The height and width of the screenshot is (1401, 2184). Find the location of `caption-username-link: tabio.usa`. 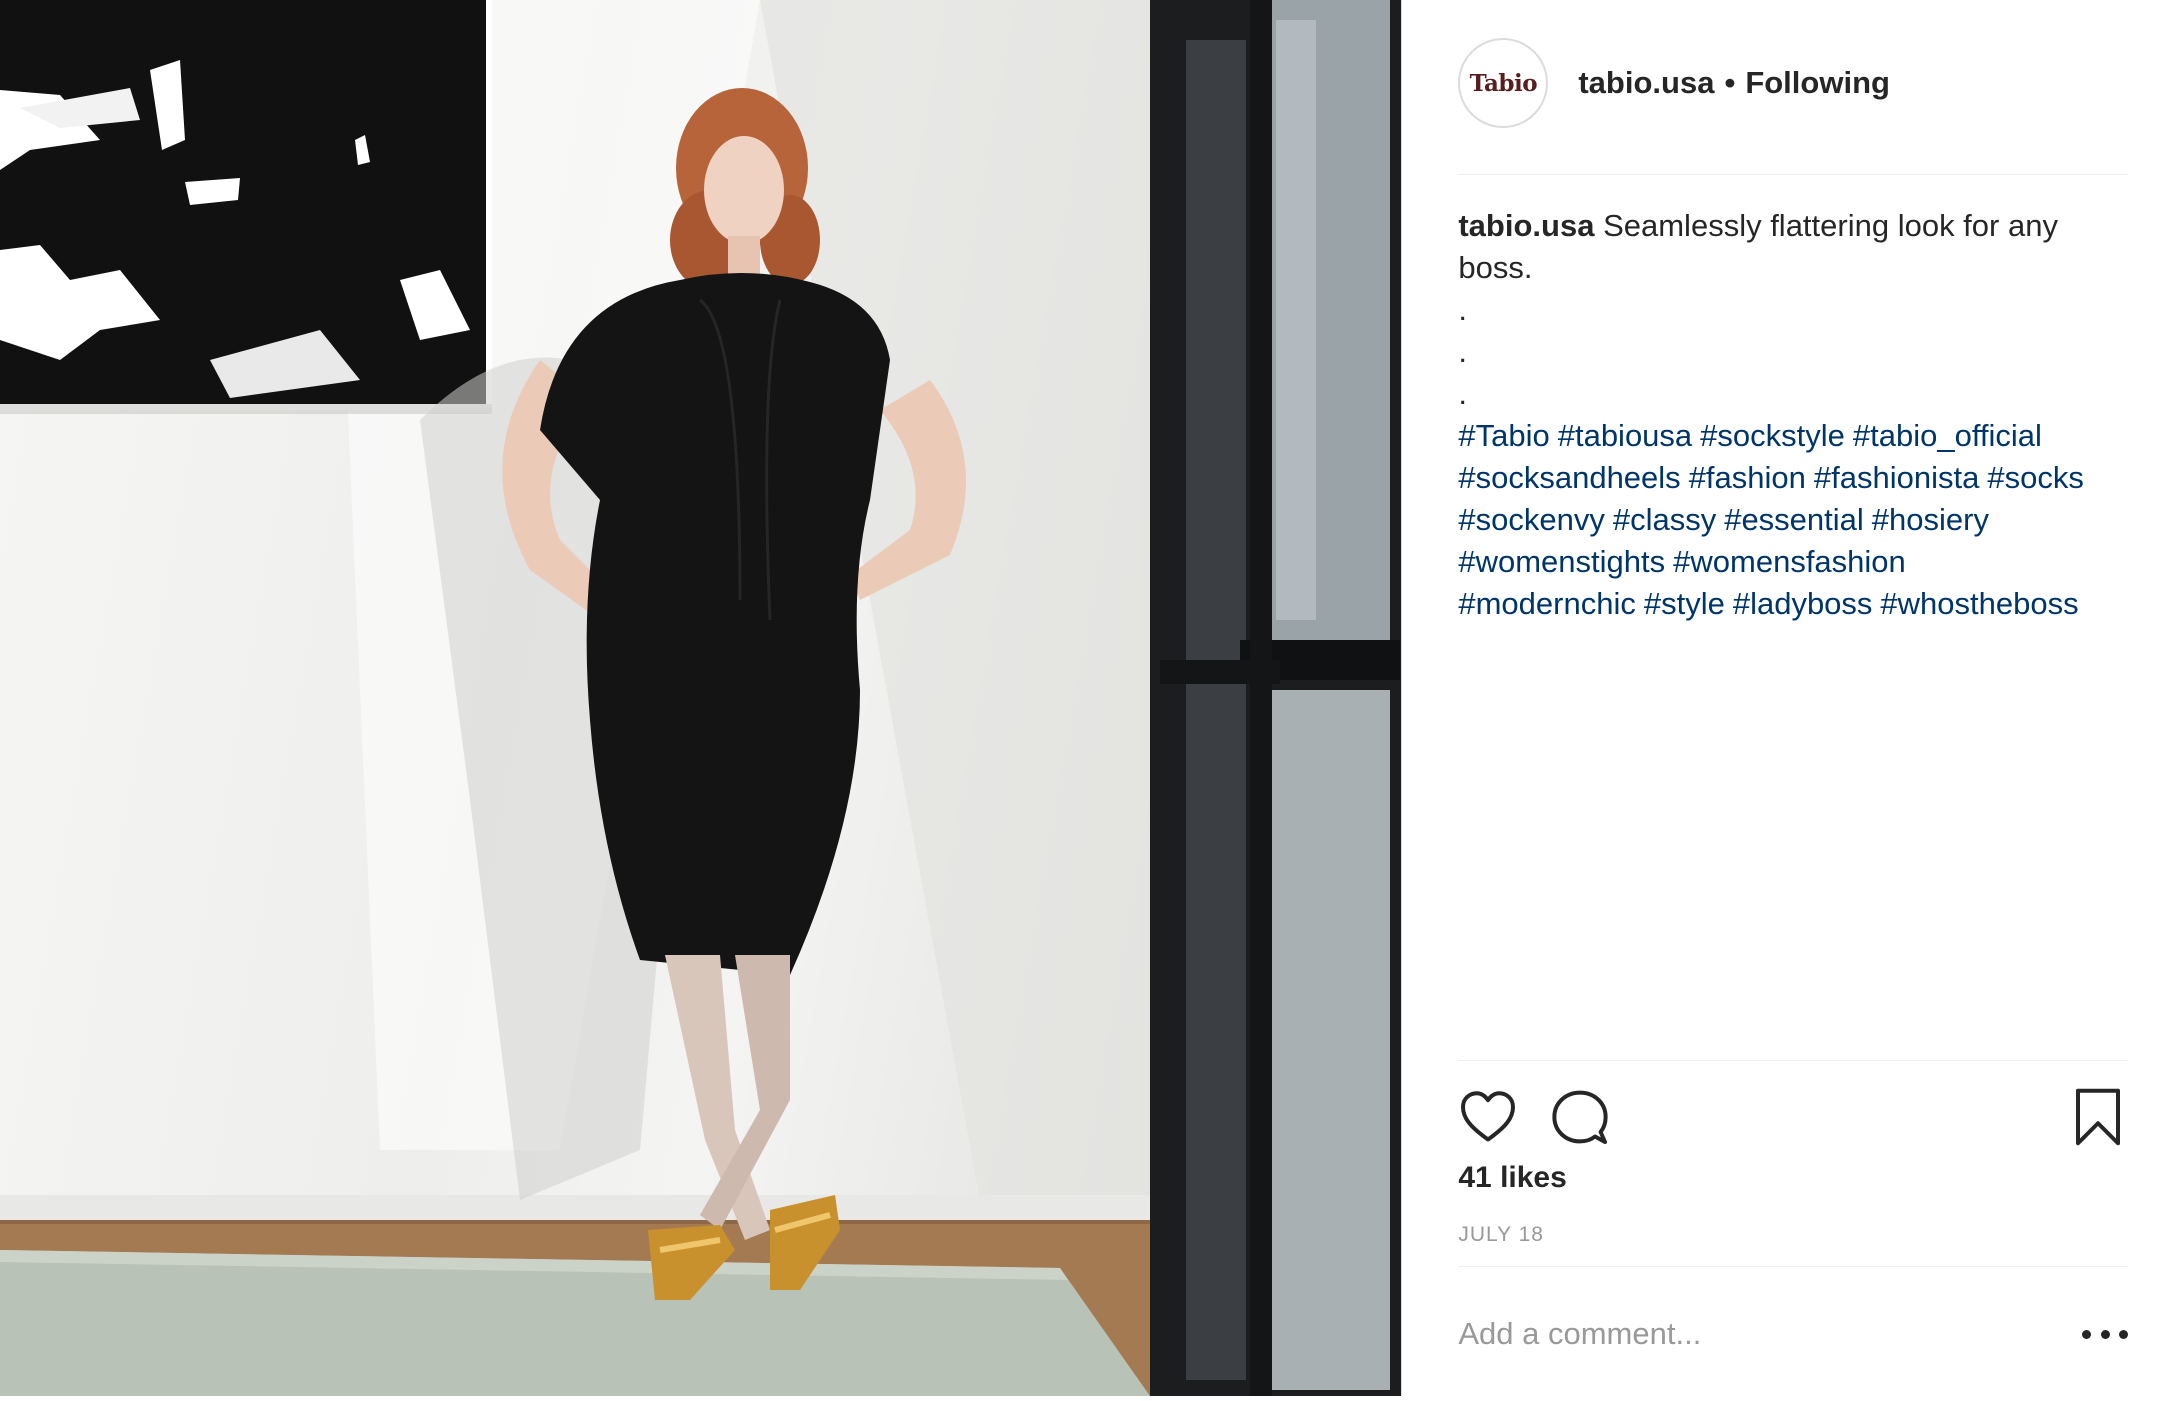

caption-username-link: tabio.usa is located at coordinates (1526, 225).